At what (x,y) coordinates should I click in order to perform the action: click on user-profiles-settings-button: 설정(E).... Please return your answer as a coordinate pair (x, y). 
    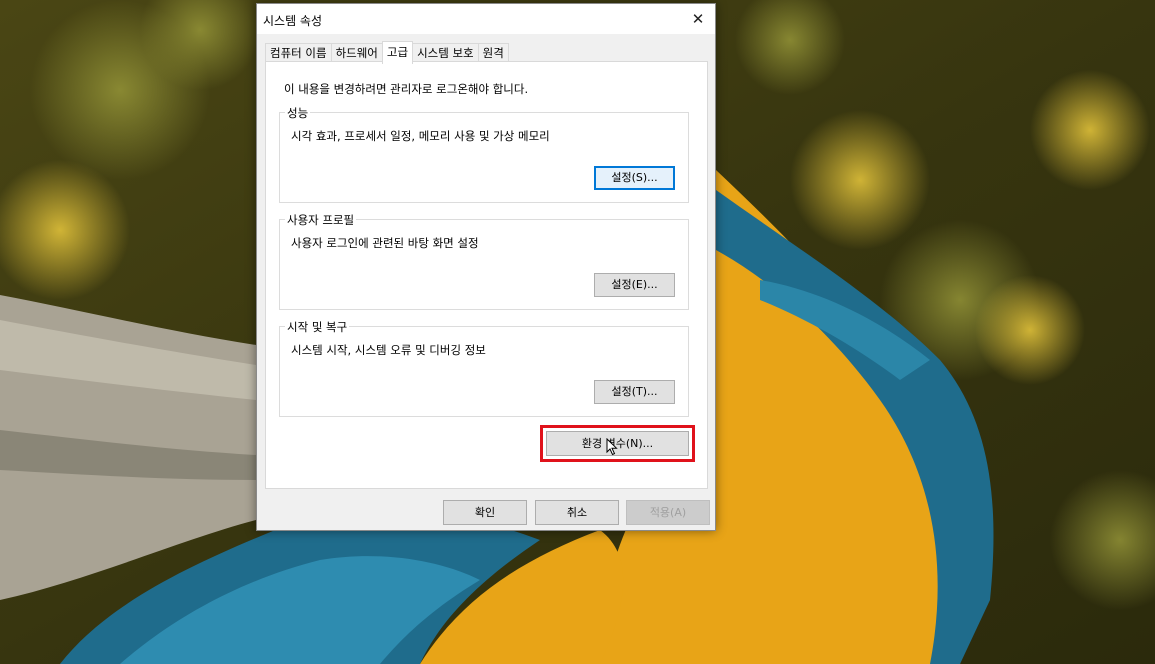
    Looking at the image, I should click on (634, 285).